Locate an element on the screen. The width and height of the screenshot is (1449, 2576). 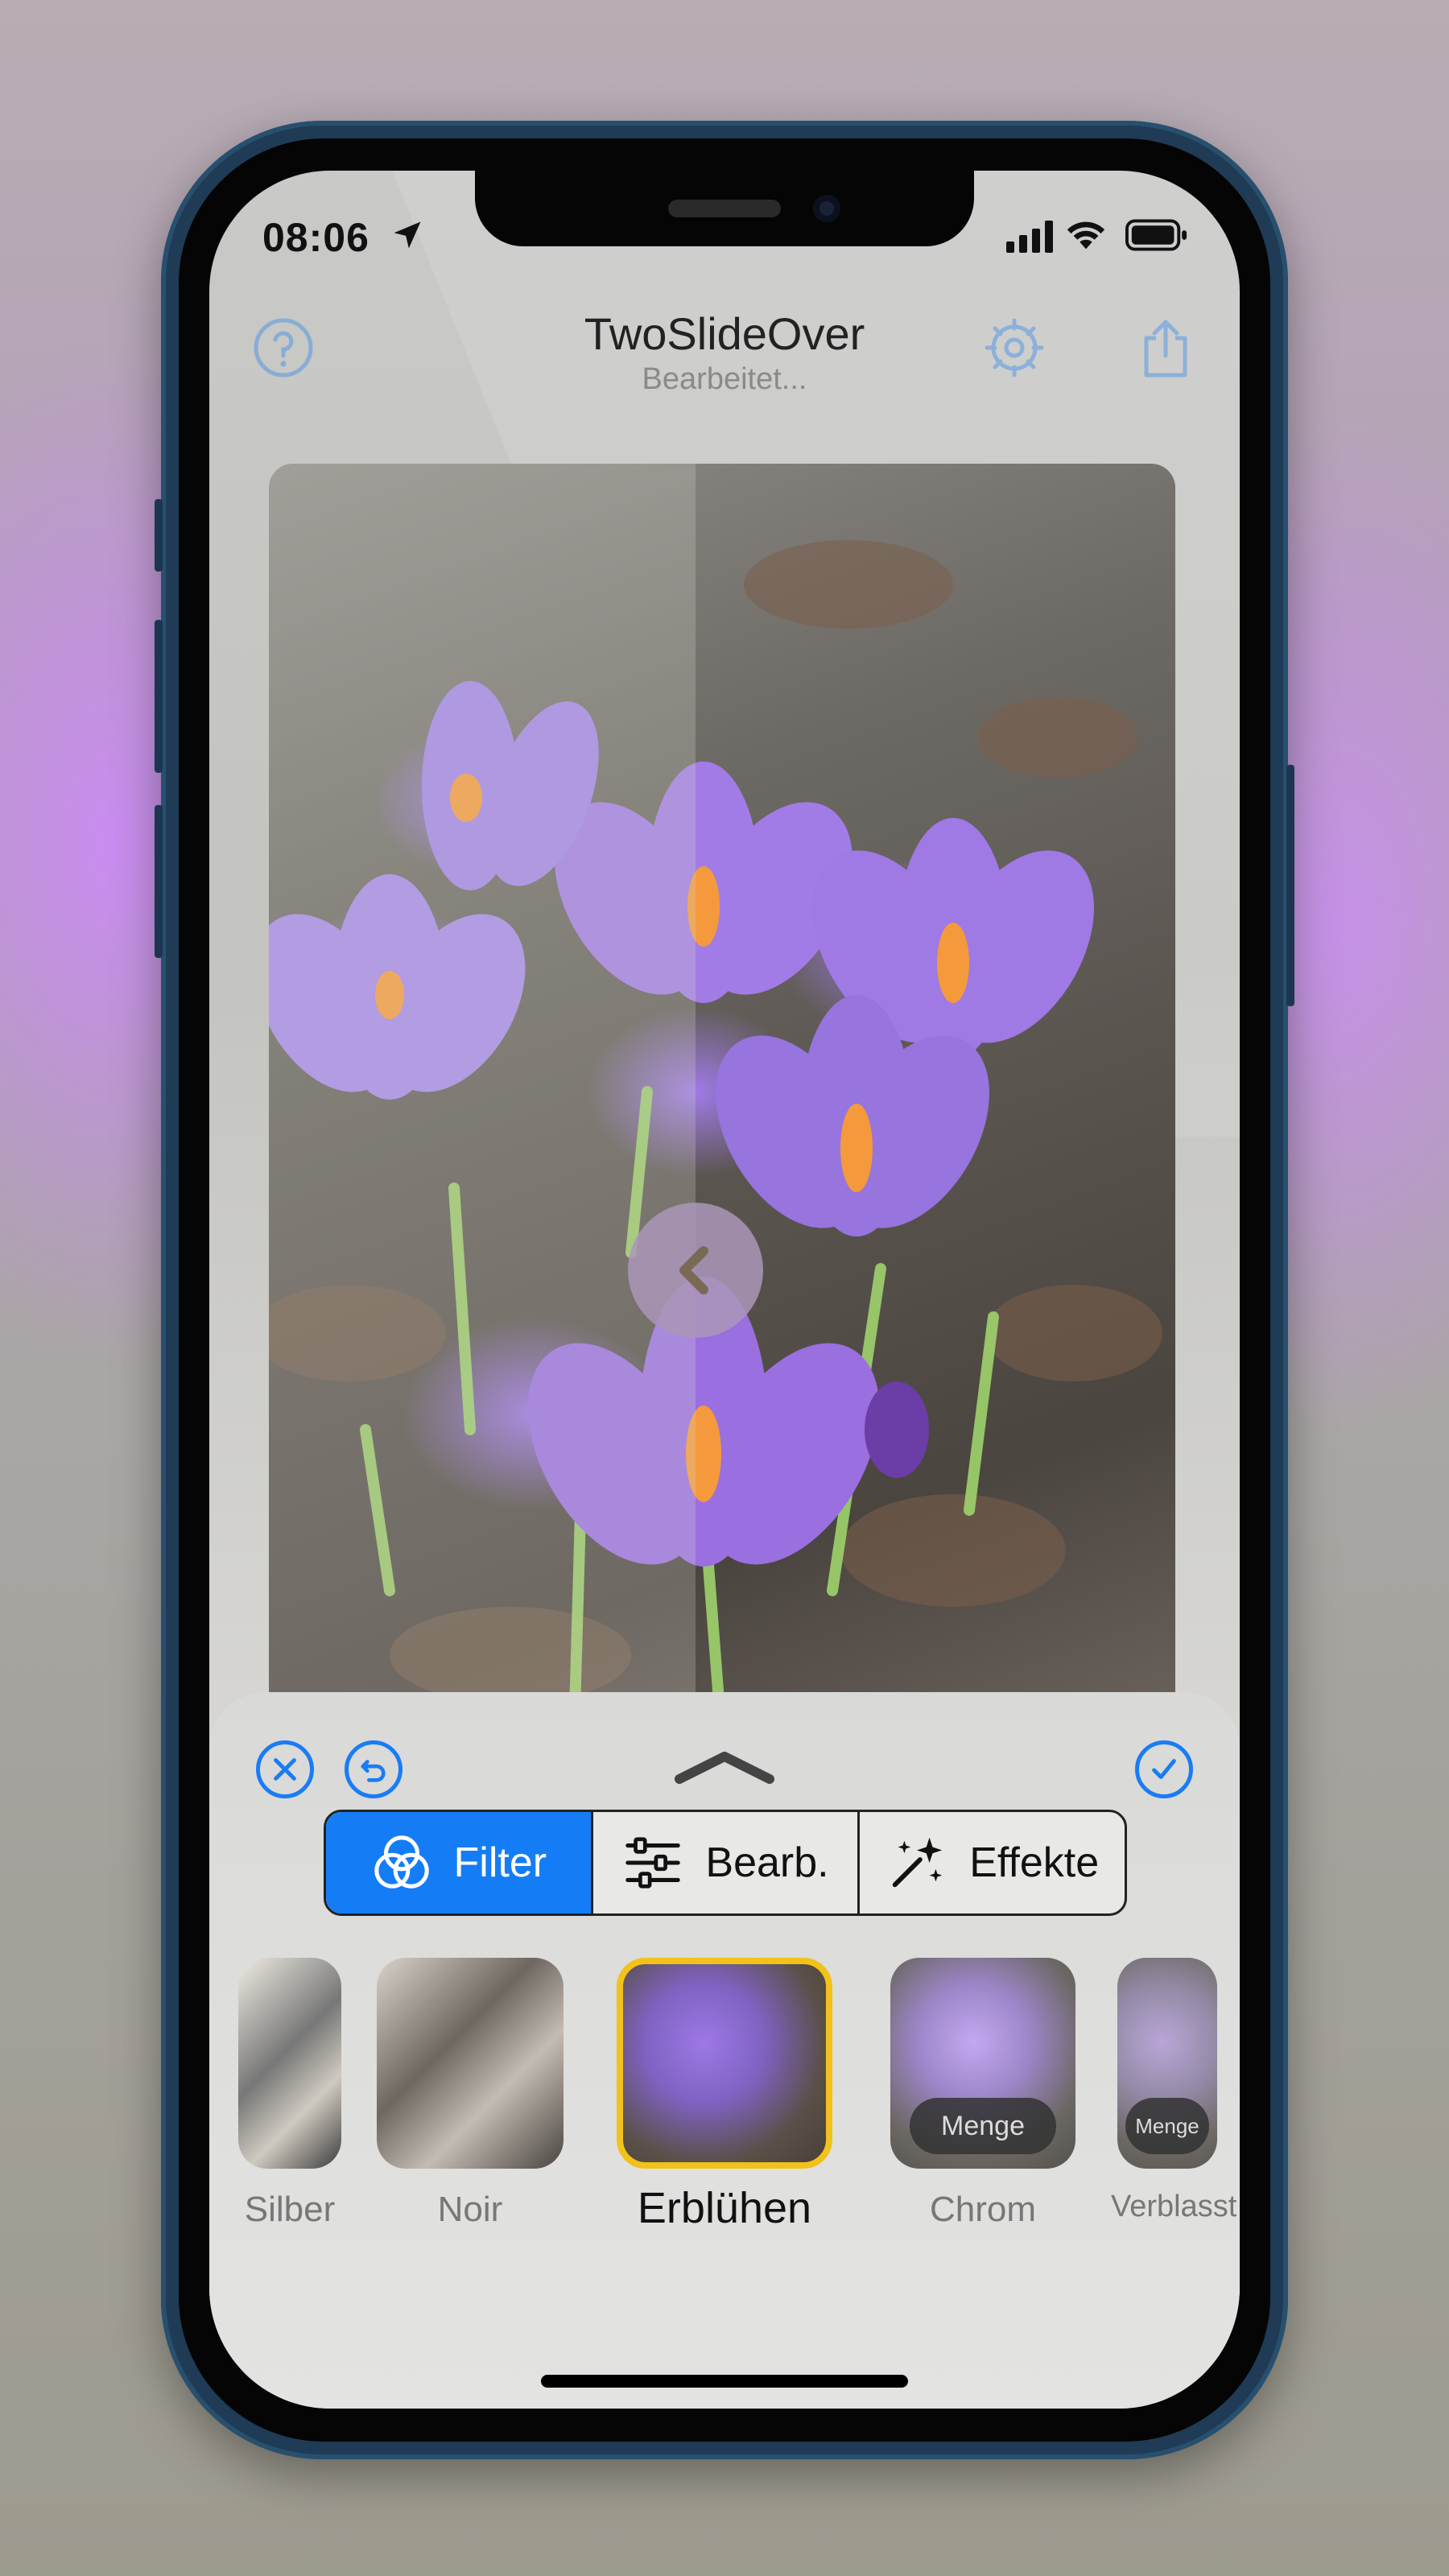
sliders-icon is located at coordinates (653, 1863).